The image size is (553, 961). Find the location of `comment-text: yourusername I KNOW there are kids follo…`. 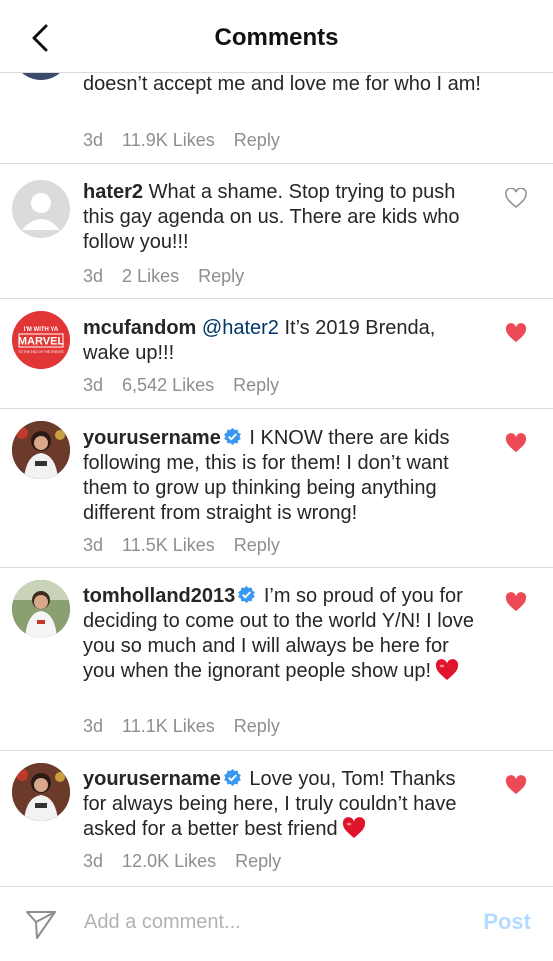

comment-text: yourusername I KNOW there are kids follo… is located at coordinates (266, 475).